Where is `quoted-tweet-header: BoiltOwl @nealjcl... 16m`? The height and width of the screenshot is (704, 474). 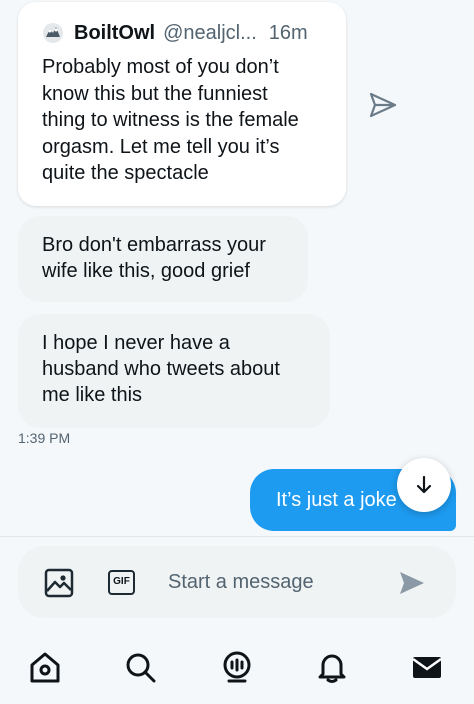
quoted-tweet-header: BoiltOwl @nealjcl... 16m is located at coordinates (175, 33).